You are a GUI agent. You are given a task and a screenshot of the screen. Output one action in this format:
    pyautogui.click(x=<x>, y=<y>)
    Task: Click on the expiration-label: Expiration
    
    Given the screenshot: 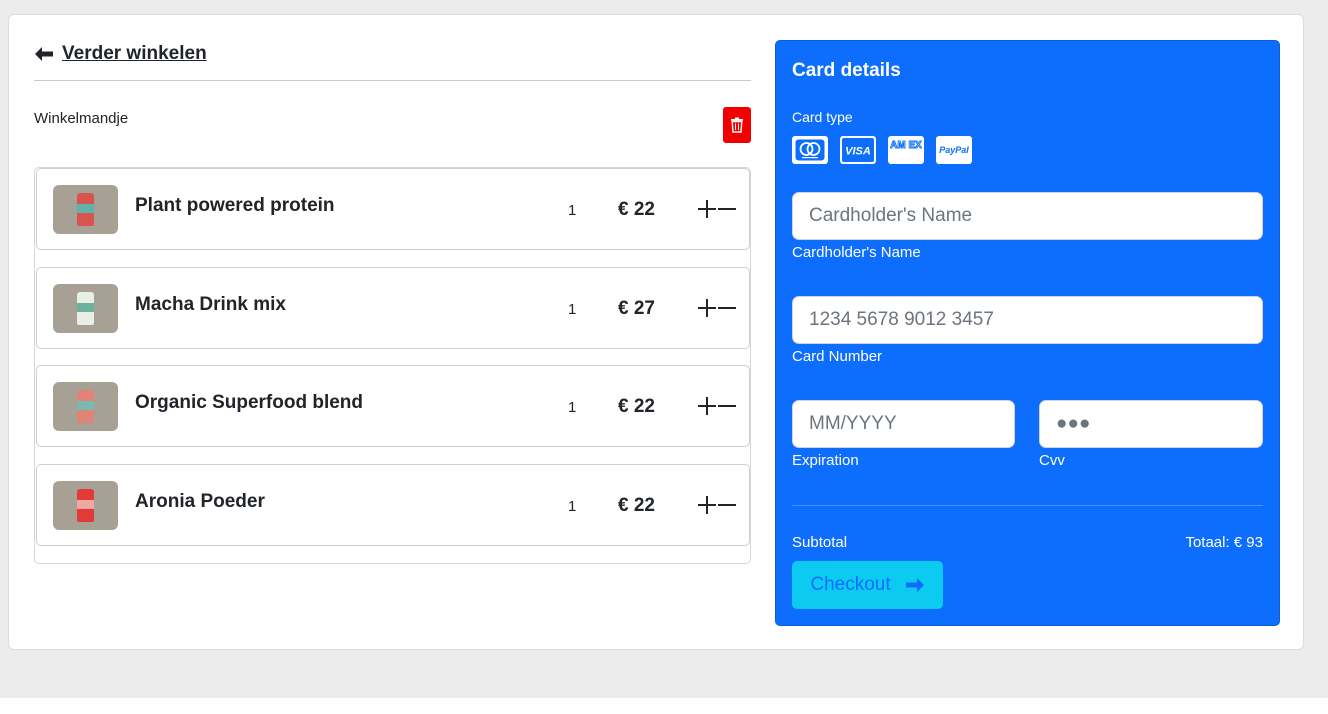 What is the action you would take?
    pyautogui.click(x=825, y=460)
    